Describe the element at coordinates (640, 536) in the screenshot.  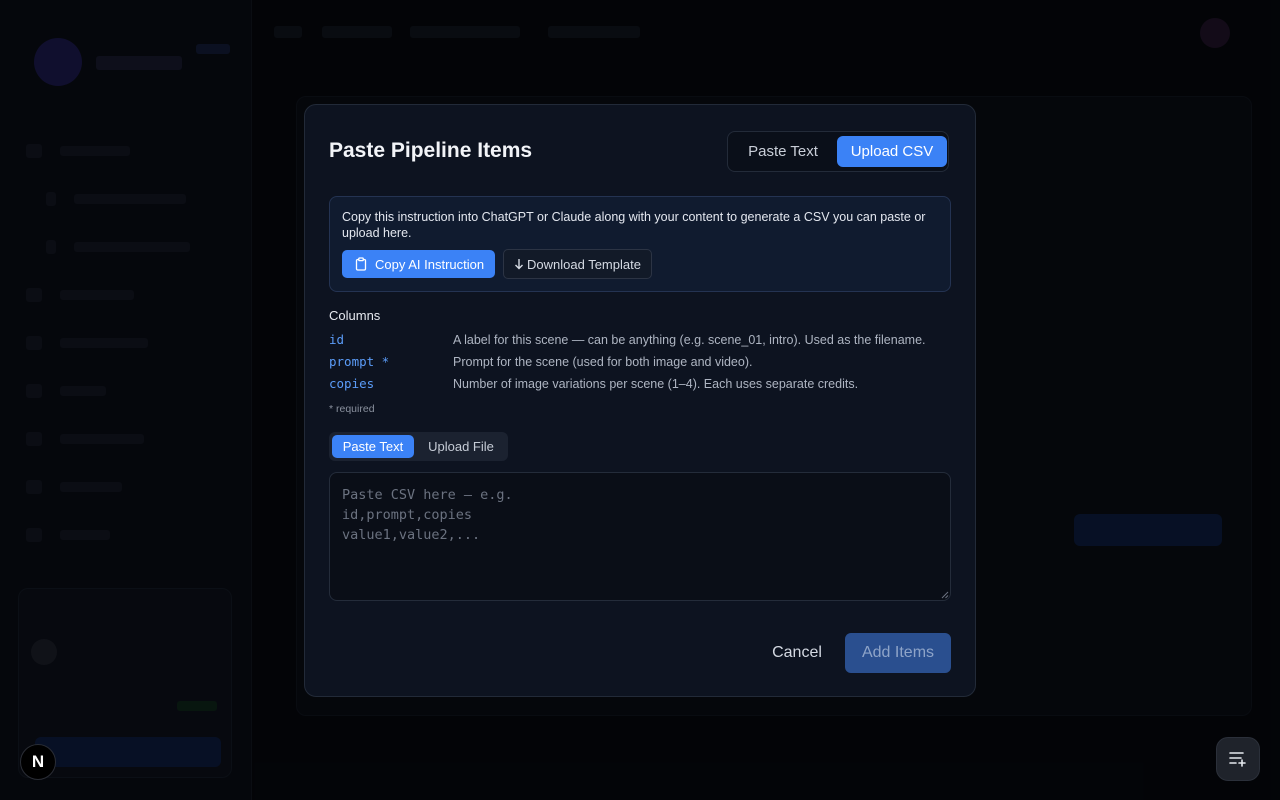
I see `csv-textarea` at that location.